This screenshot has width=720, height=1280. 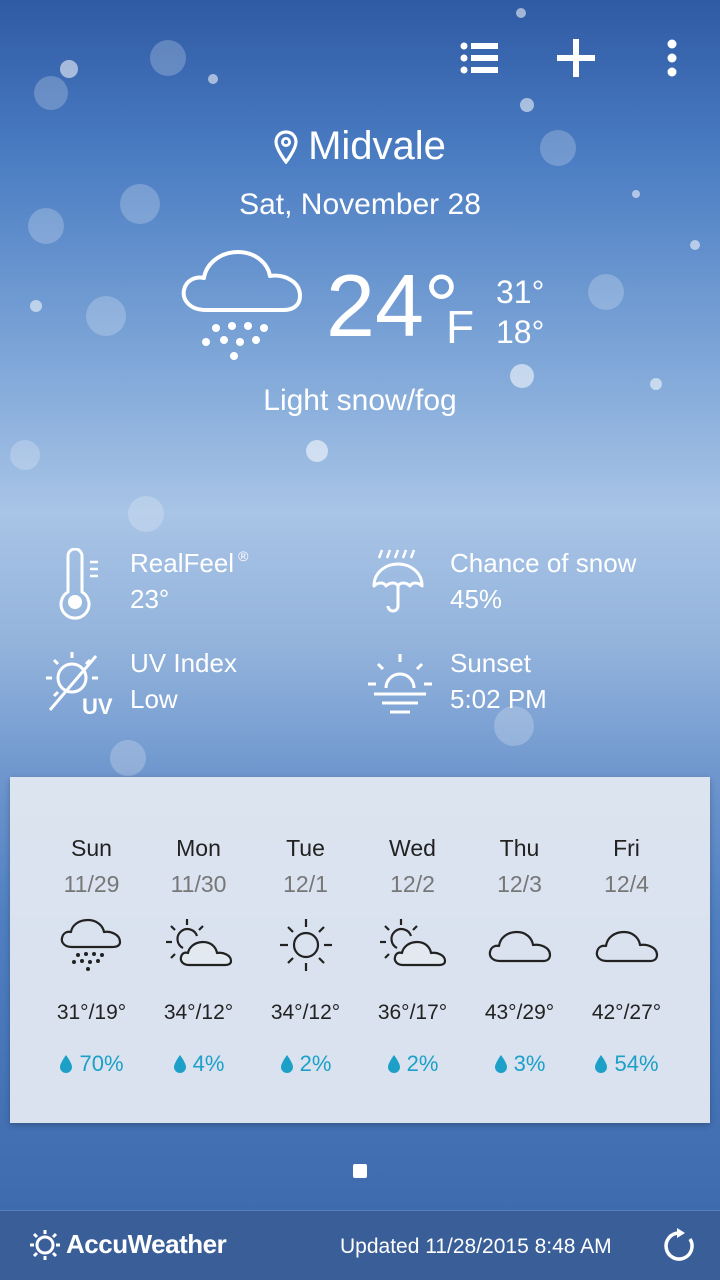 I want to click on forecast-temps: 42°/27°, so click(x=626, y=1012).